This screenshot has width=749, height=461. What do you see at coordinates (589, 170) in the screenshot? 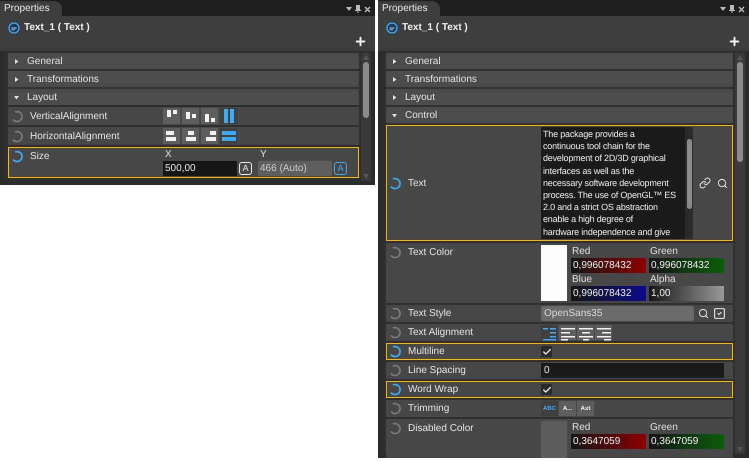
I see `text-line: interfaces as well as the` at bounding box center [589, 170].